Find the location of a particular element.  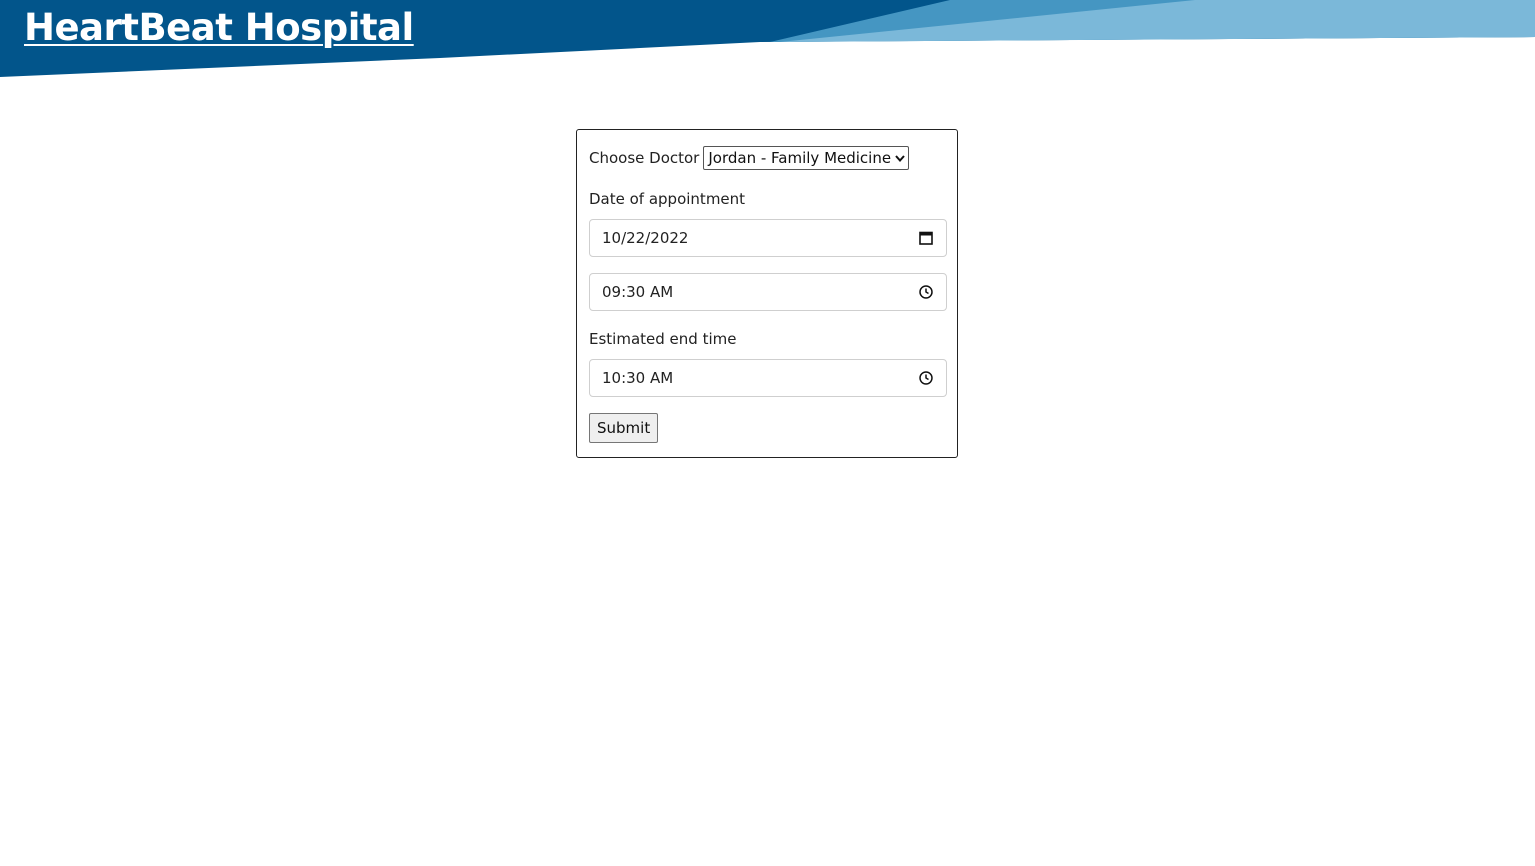

end-time-input: 10:30 AM is located at coordinates (768, 378).